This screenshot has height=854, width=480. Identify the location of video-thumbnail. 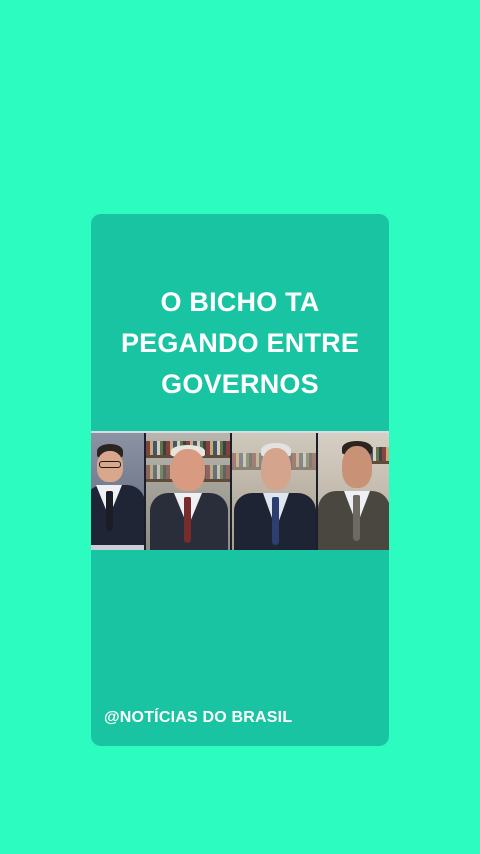
(240, 490).